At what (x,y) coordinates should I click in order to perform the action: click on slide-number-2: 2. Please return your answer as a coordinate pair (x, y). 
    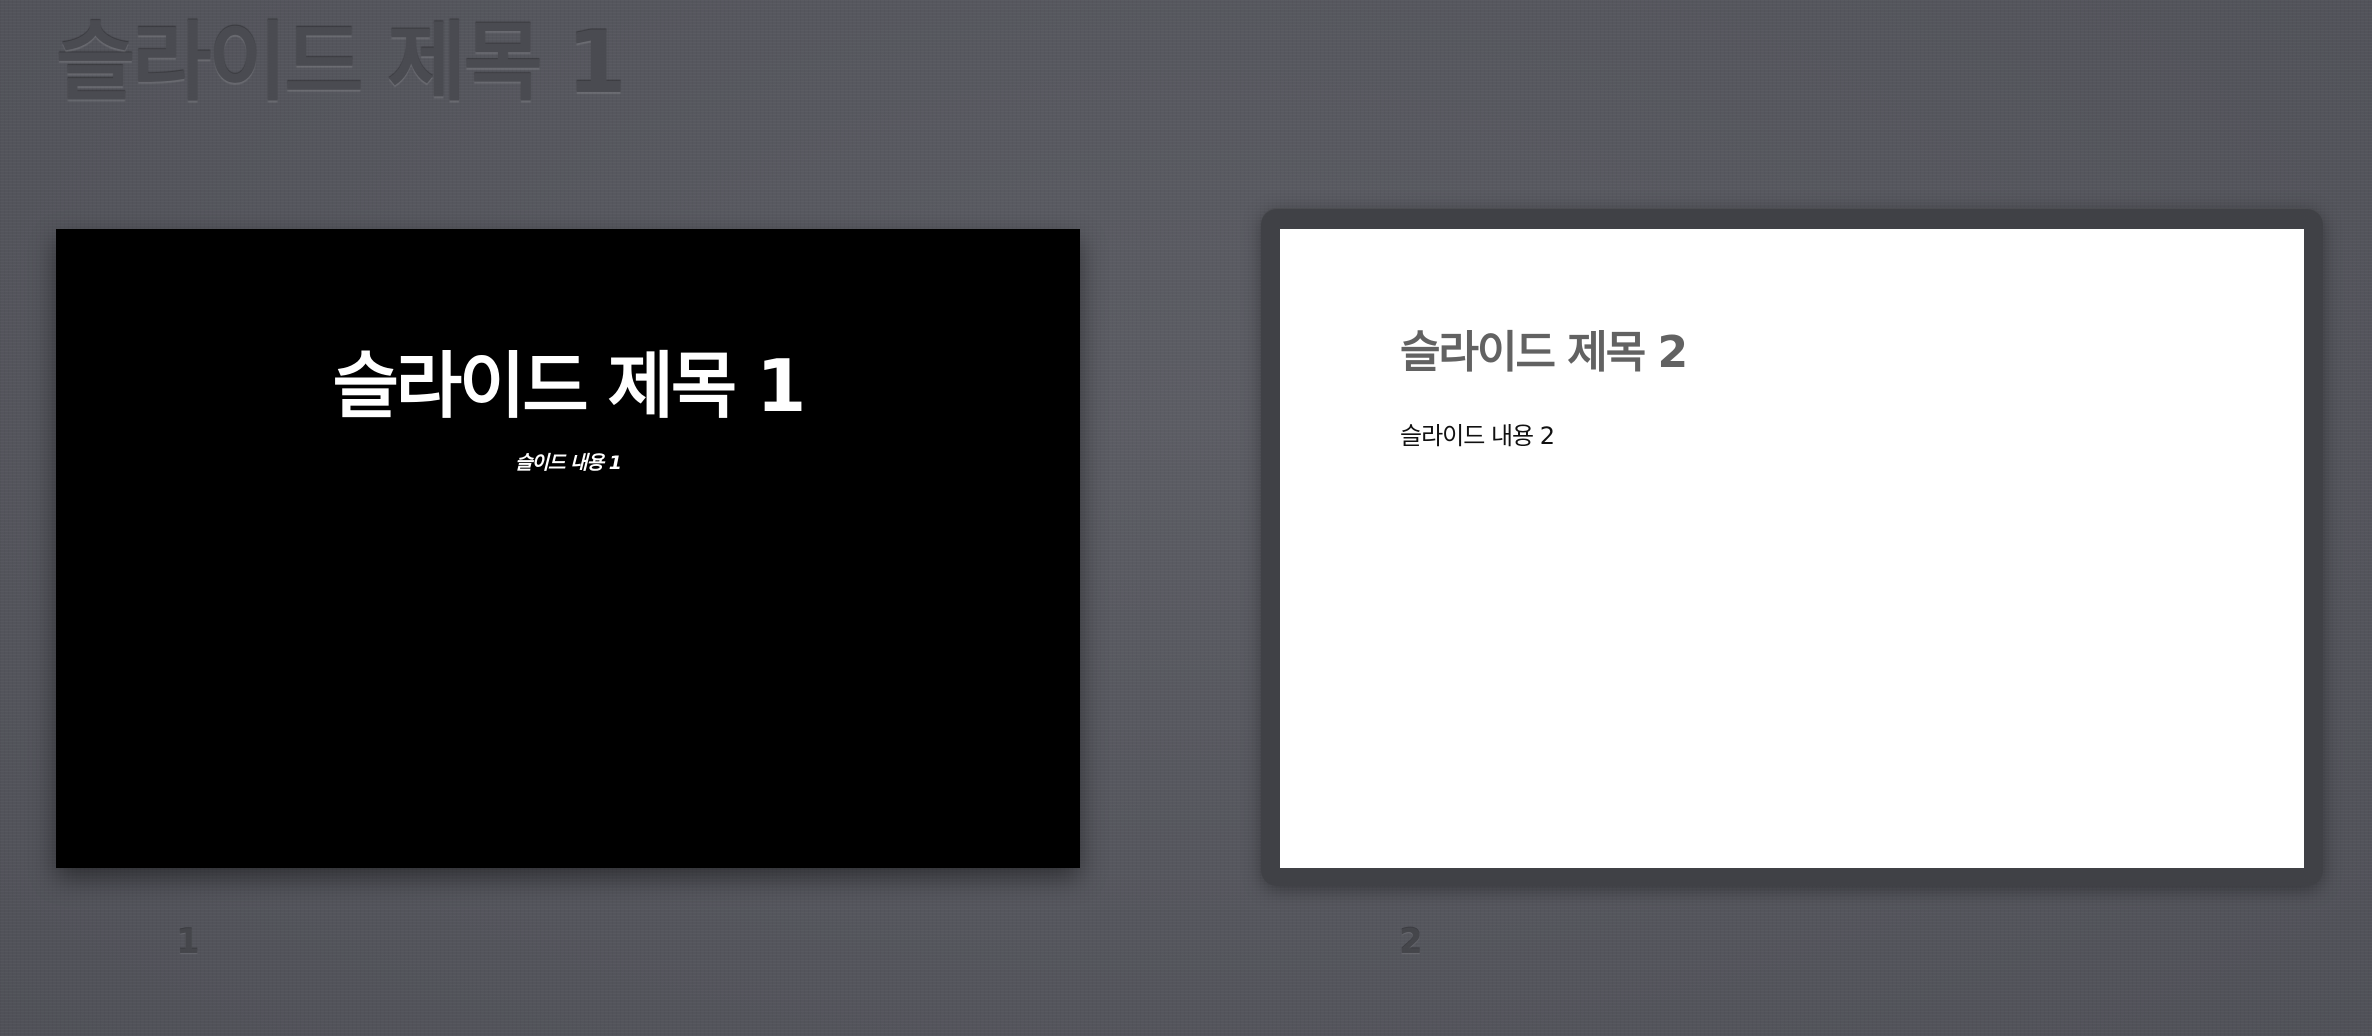
    Looking at the image, I should click on (1411, 942).